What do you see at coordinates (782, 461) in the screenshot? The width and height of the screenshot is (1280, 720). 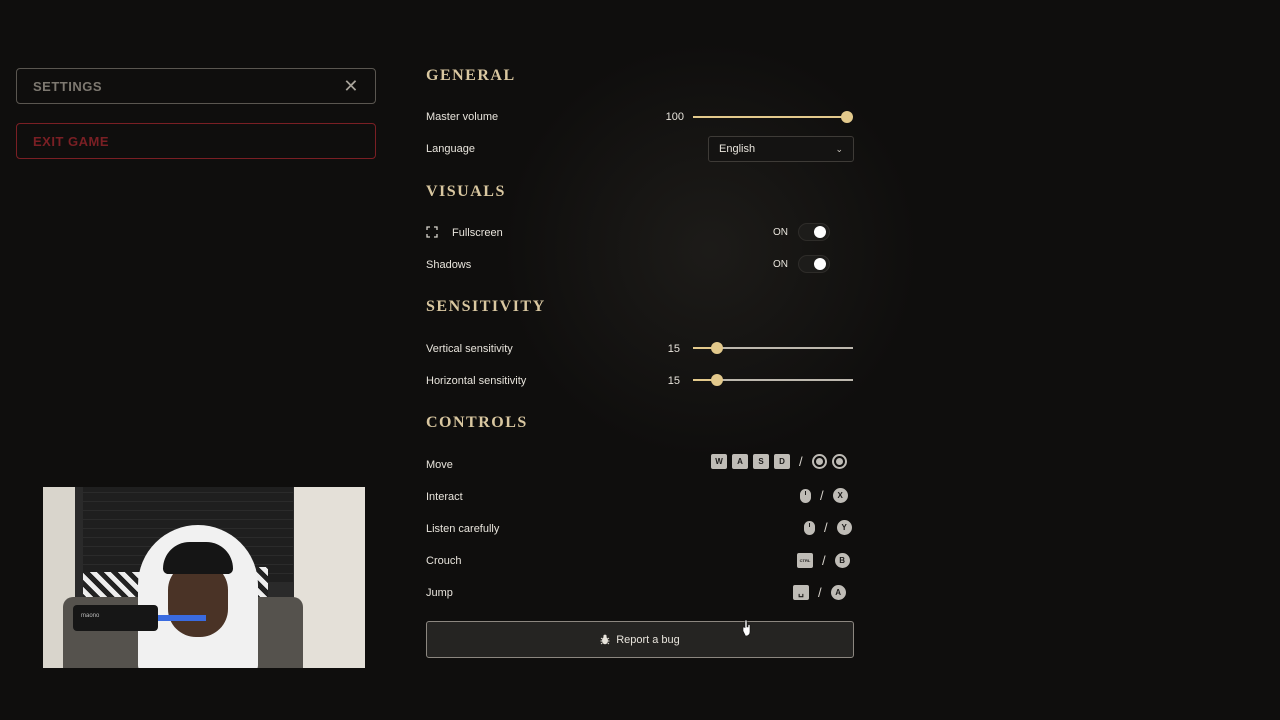 I see `key-d: D` at bounding box center [782, 461].